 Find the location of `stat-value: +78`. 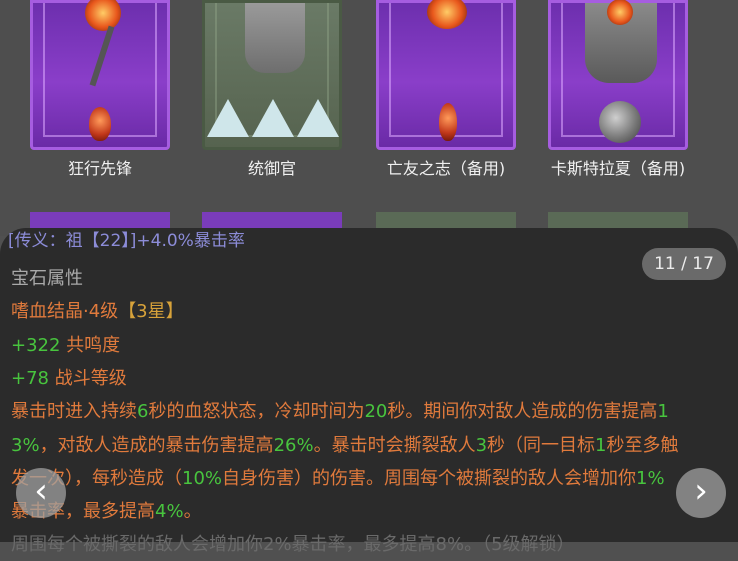

stat-value: +78 is located at coordinates (30, 378).